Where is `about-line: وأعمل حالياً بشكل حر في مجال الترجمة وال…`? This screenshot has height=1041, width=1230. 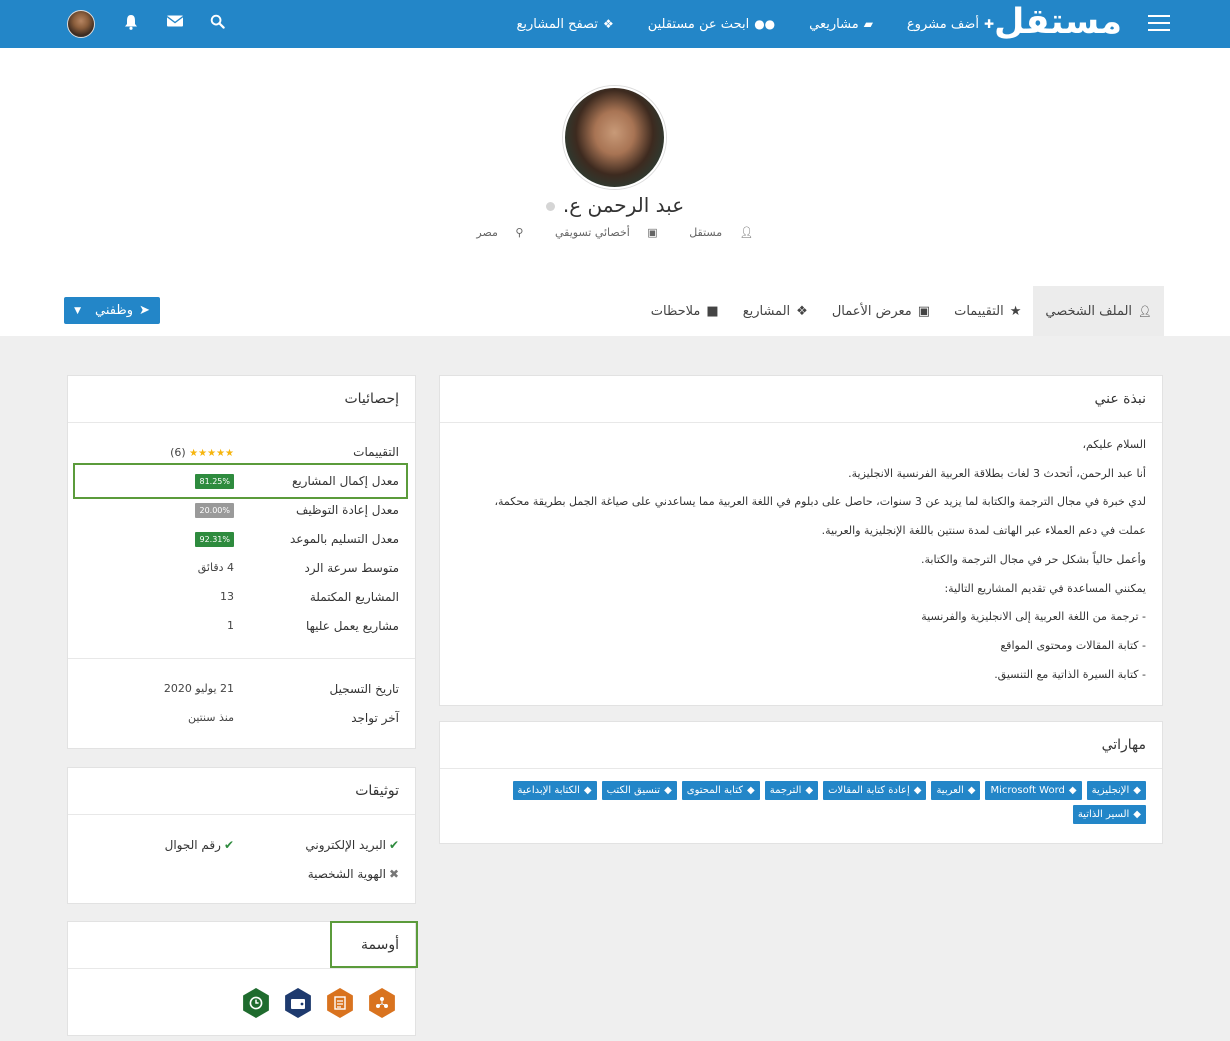
about-line: وأعمل حالياً بشكل حر في مجال الترجمة وال… is located at coordinates (1033, 559).